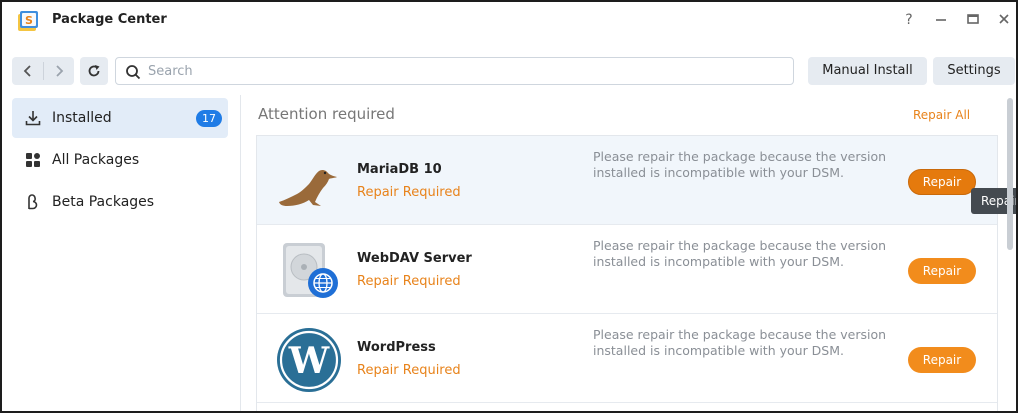 This screenshot has height=413, width=1018. Describe the element at coordinates (941, 115) in the screenshot. I see `repair-all-link: Repair All` at that location.